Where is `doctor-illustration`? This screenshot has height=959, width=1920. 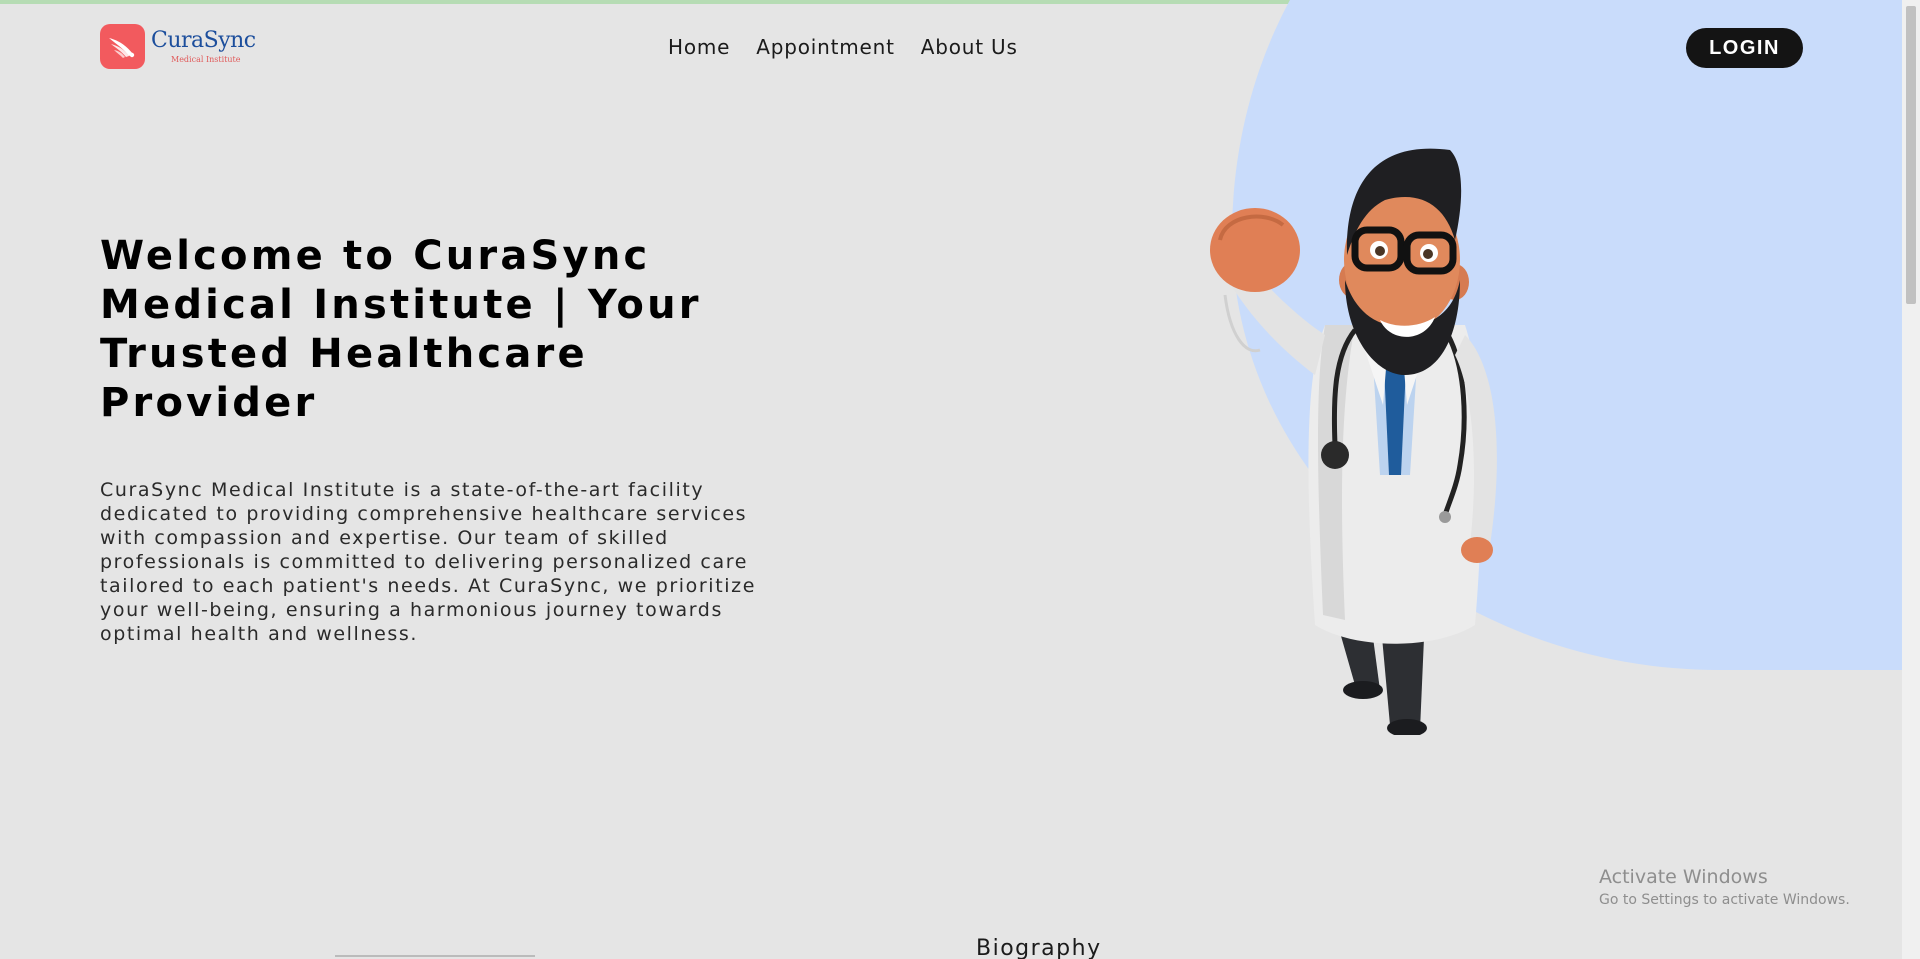
doctor-illustration is located at coordinates (1353, 441).